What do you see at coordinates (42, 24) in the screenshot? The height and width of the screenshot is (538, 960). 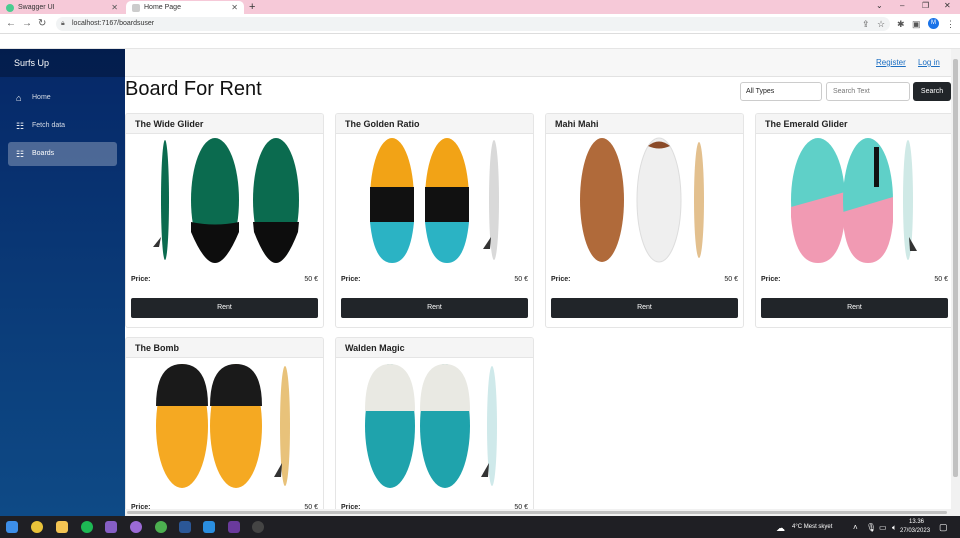 I see `reload-icon: ↻` at bounding box center [42, 24].